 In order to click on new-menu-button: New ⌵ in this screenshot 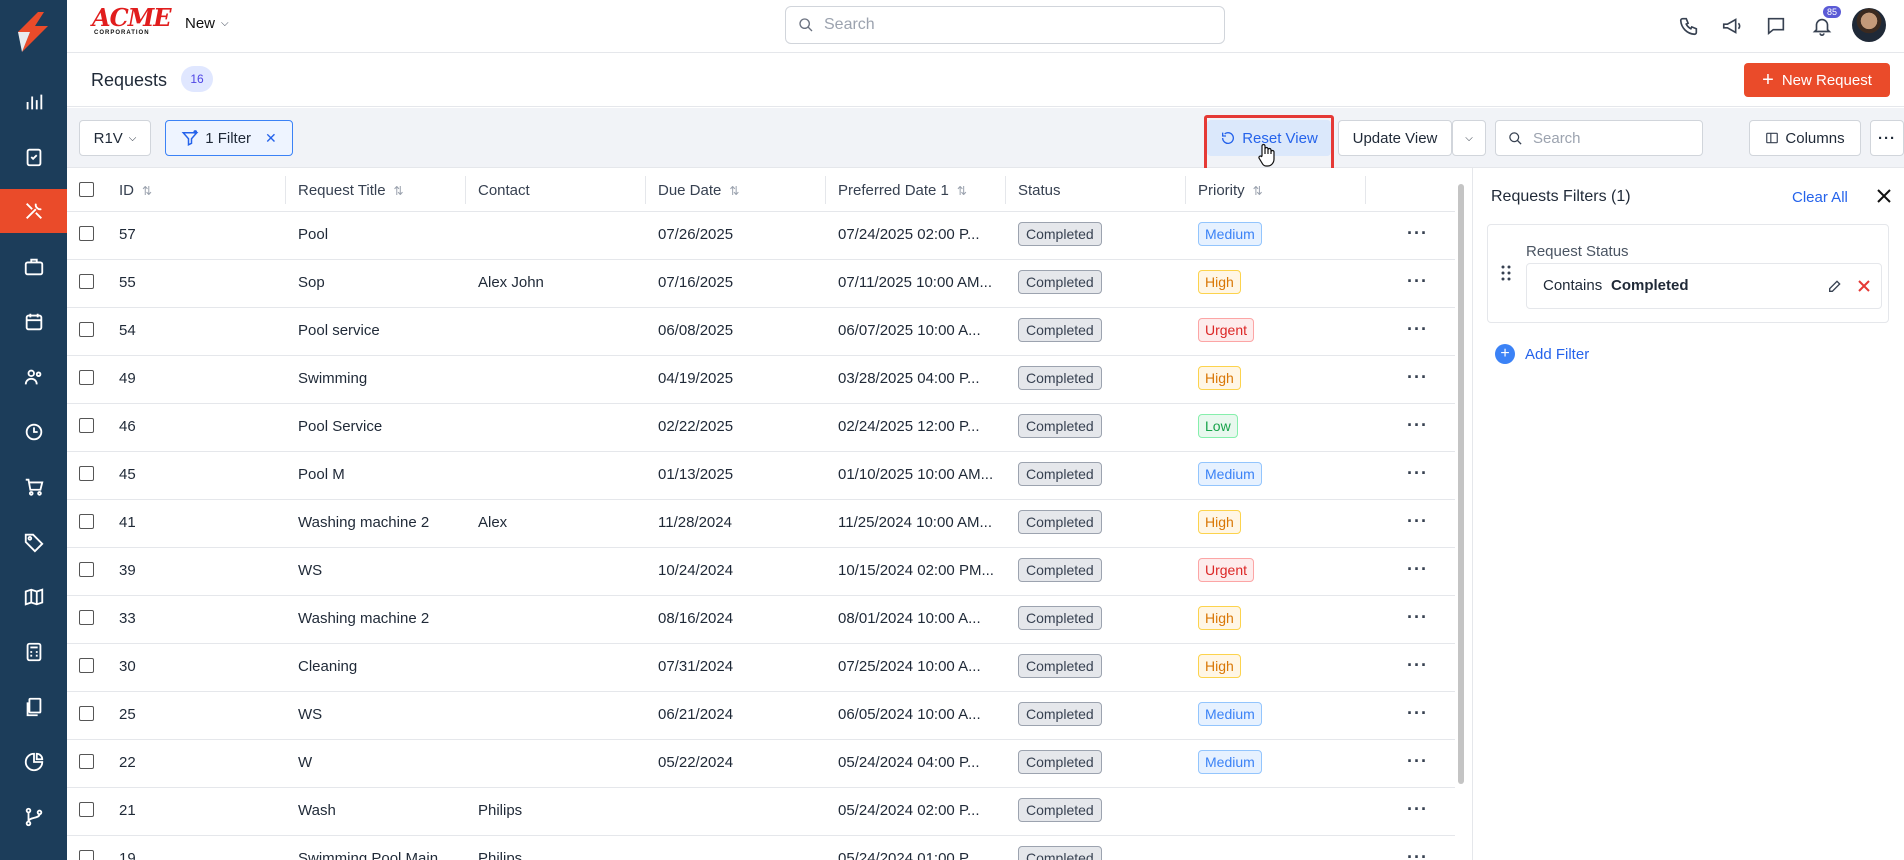, I will do `click(207, 23)`.